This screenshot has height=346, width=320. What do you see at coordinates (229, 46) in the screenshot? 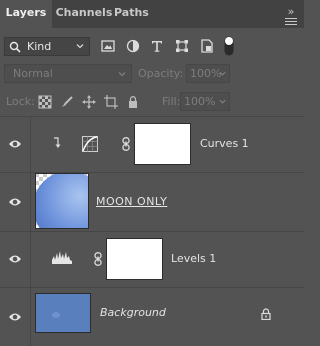
I see `filter-toggle` at bounding box center [229, 46].